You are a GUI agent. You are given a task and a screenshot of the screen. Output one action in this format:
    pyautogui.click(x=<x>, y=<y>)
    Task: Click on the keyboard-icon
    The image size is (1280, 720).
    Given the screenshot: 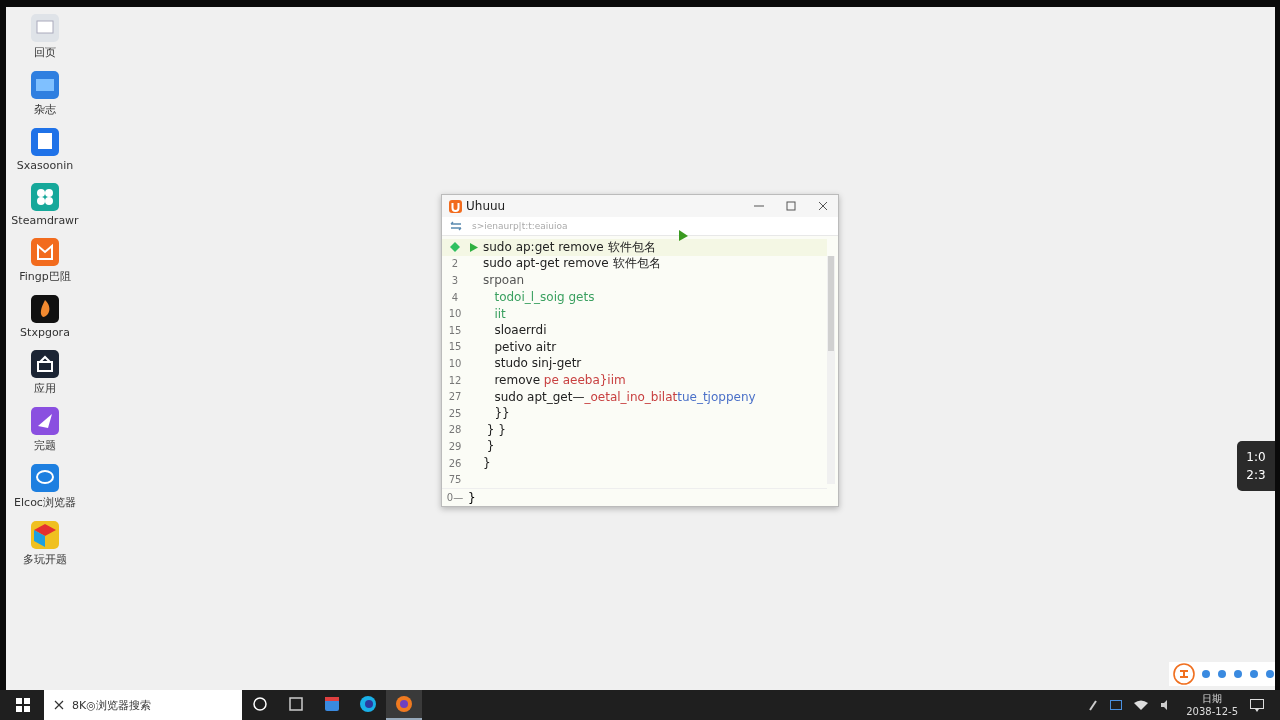 What is the action you would take?
    pyautogui.click(x=1116, y=705)
    